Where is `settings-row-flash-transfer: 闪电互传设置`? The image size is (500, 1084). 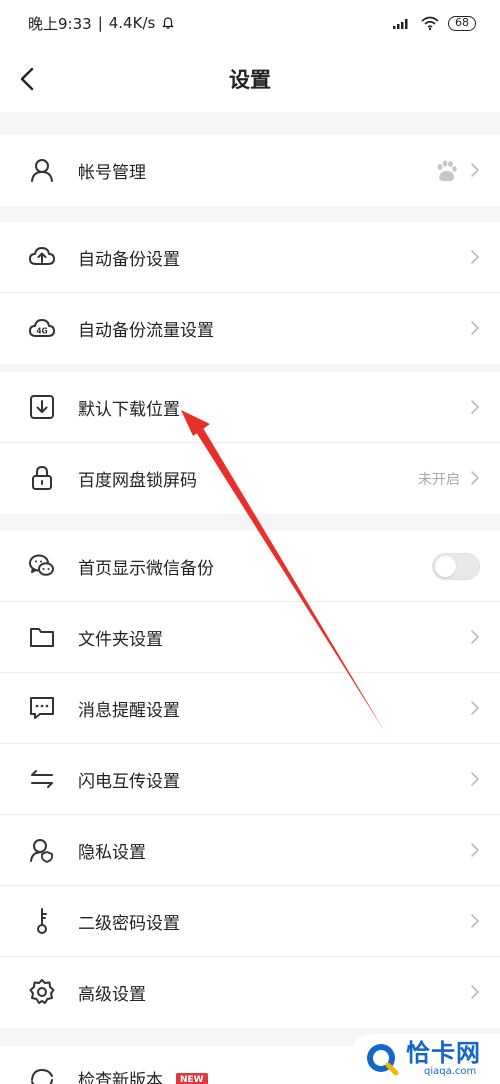
settings-row-flash-transfer: 闪电互传设置 is located at coordinates (250, 779).